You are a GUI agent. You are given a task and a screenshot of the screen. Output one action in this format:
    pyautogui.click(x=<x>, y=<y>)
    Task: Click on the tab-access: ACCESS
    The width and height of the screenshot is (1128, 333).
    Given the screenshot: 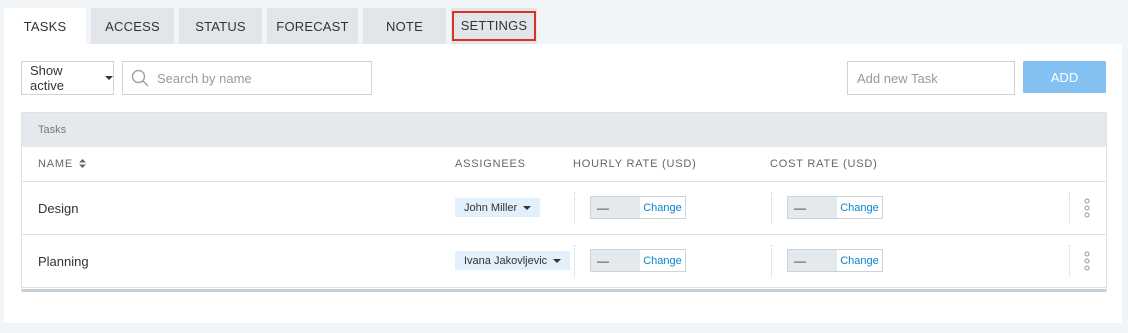 What is the action you would take?
    pyautogui.click(x=132, y=26)
    